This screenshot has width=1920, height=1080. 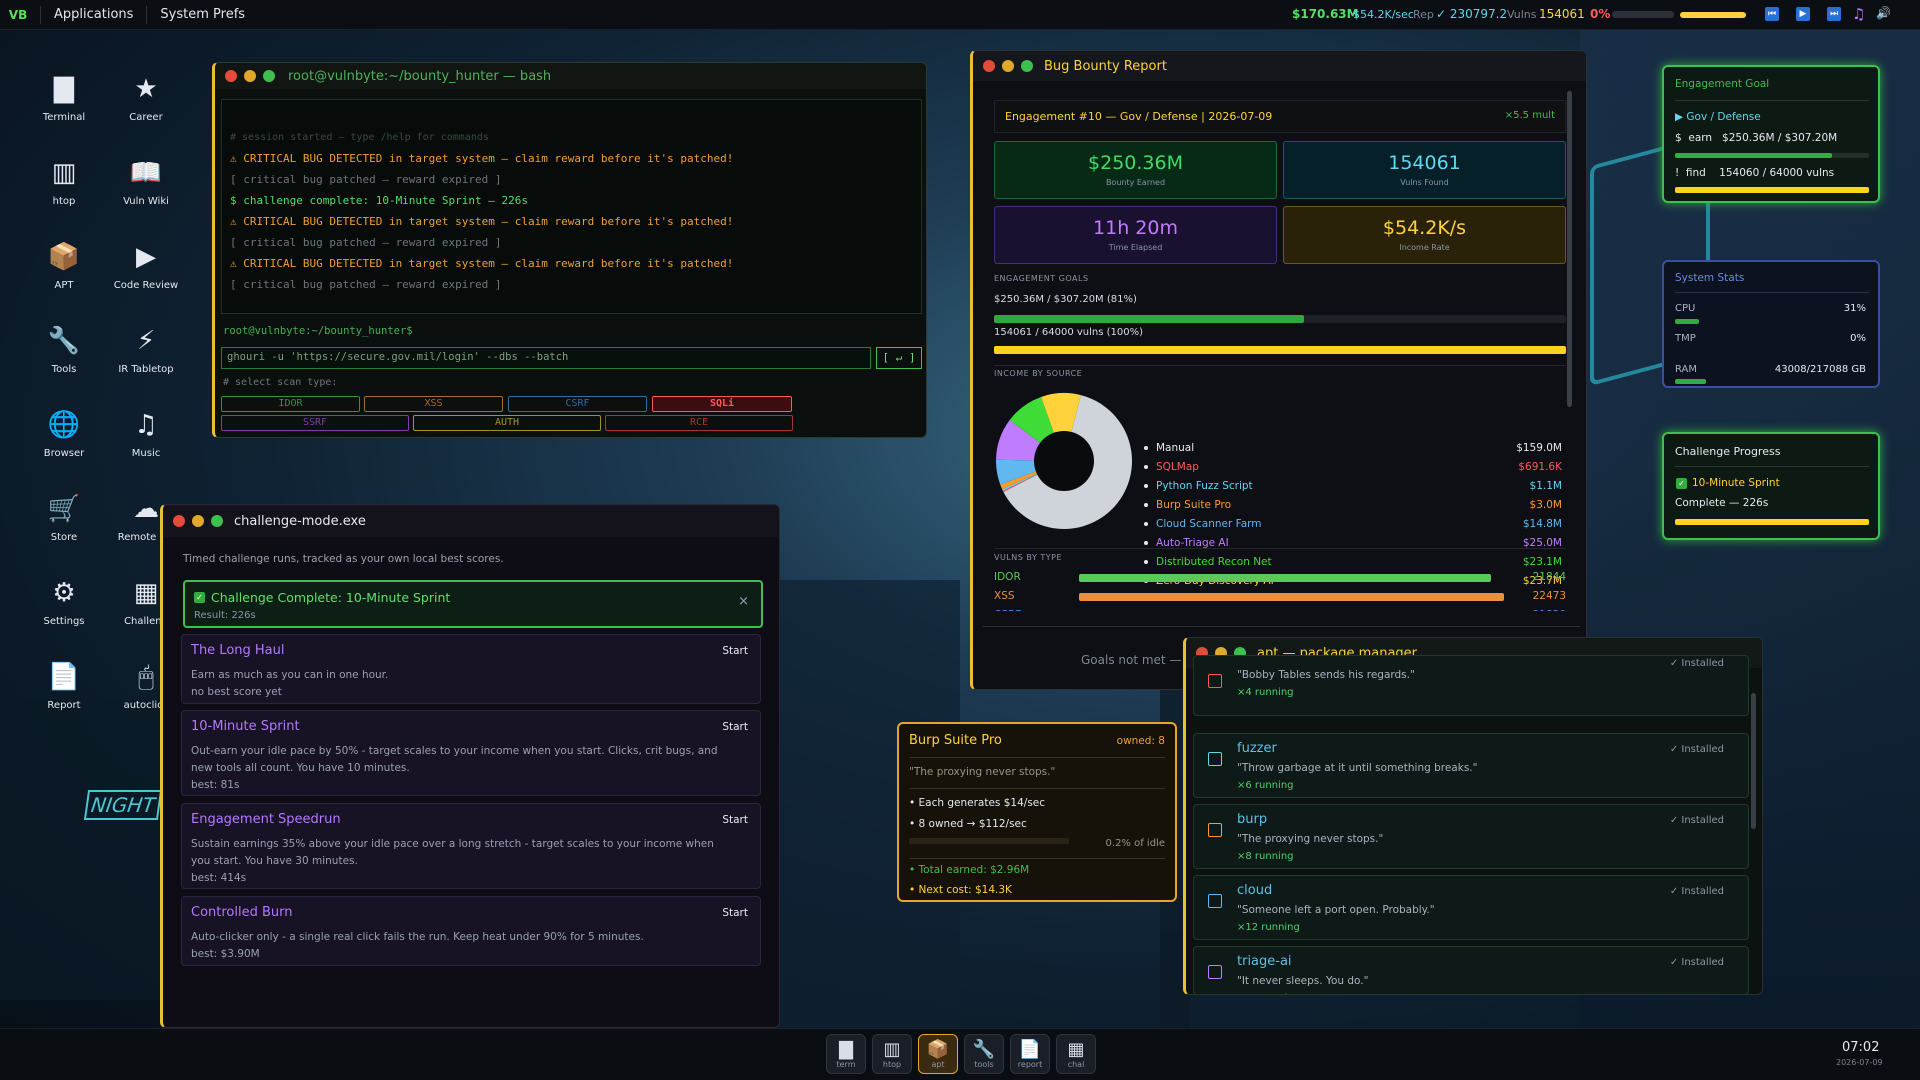 I want to click on menu-applications: Applications, so click(x=93, y=14).